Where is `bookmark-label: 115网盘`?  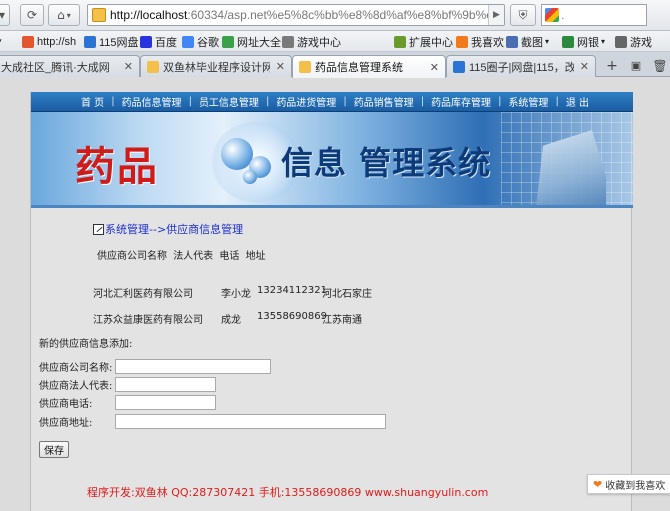
bookmark-label: 115网盘 is located at coordinates (119, 42).